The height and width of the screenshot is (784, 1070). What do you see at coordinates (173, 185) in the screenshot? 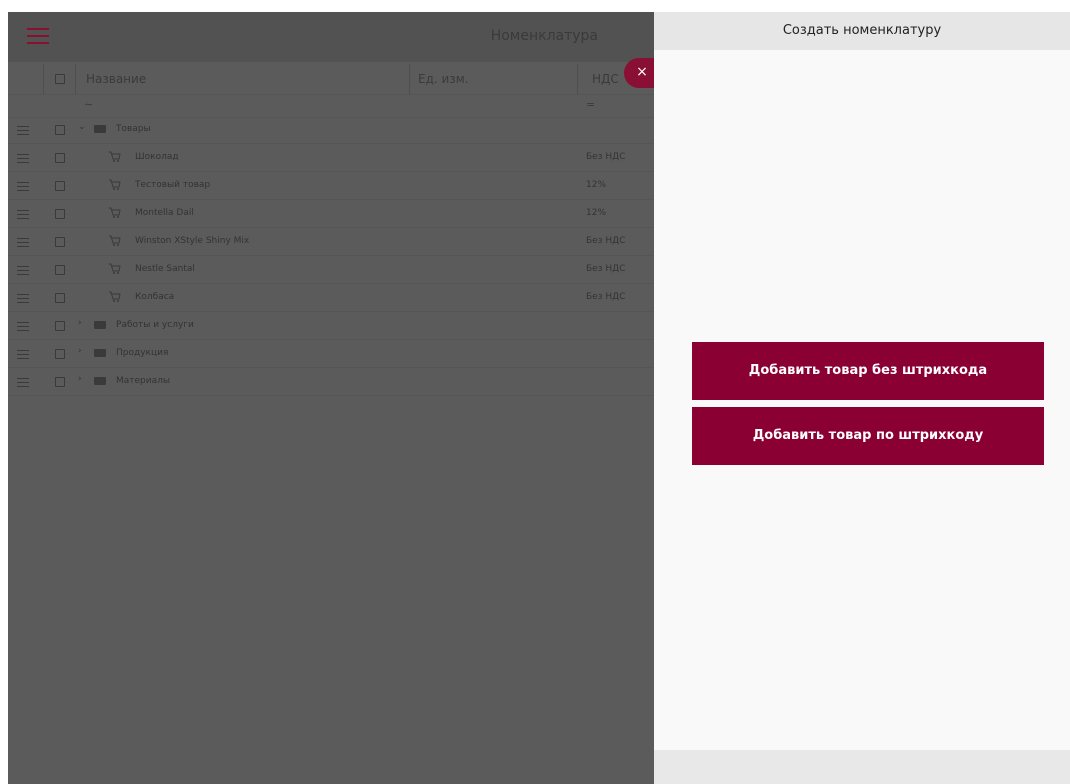
I see `row-name: Тестовый товар` at bounding box center [173, 185].